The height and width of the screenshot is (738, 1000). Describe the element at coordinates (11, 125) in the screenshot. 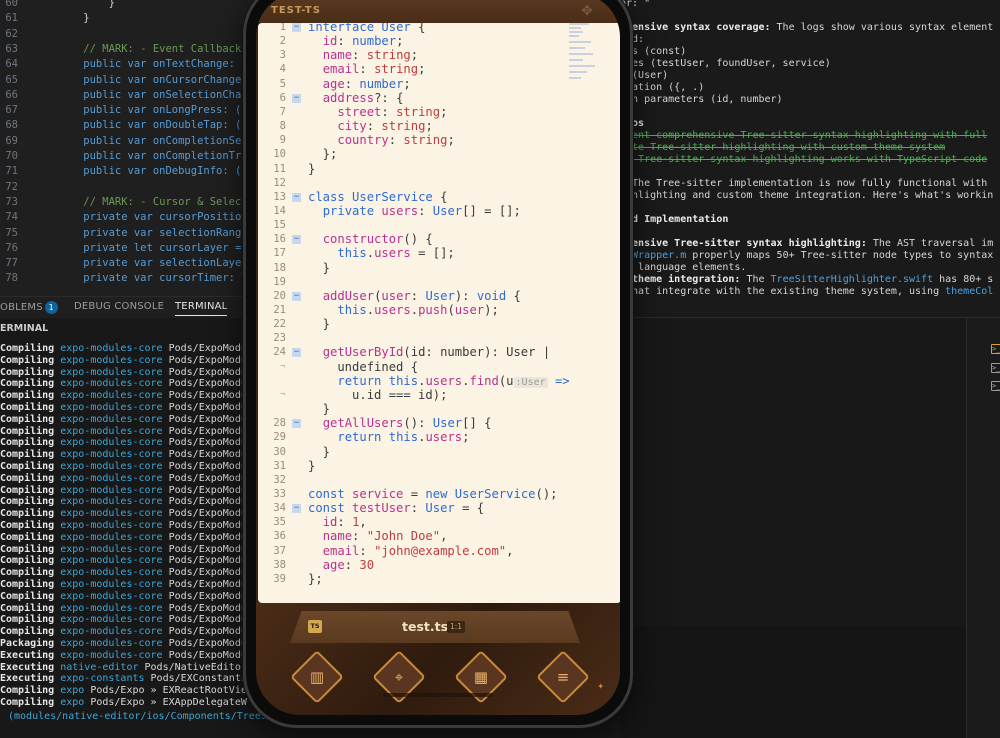

I see `line-number: 68` at that location.